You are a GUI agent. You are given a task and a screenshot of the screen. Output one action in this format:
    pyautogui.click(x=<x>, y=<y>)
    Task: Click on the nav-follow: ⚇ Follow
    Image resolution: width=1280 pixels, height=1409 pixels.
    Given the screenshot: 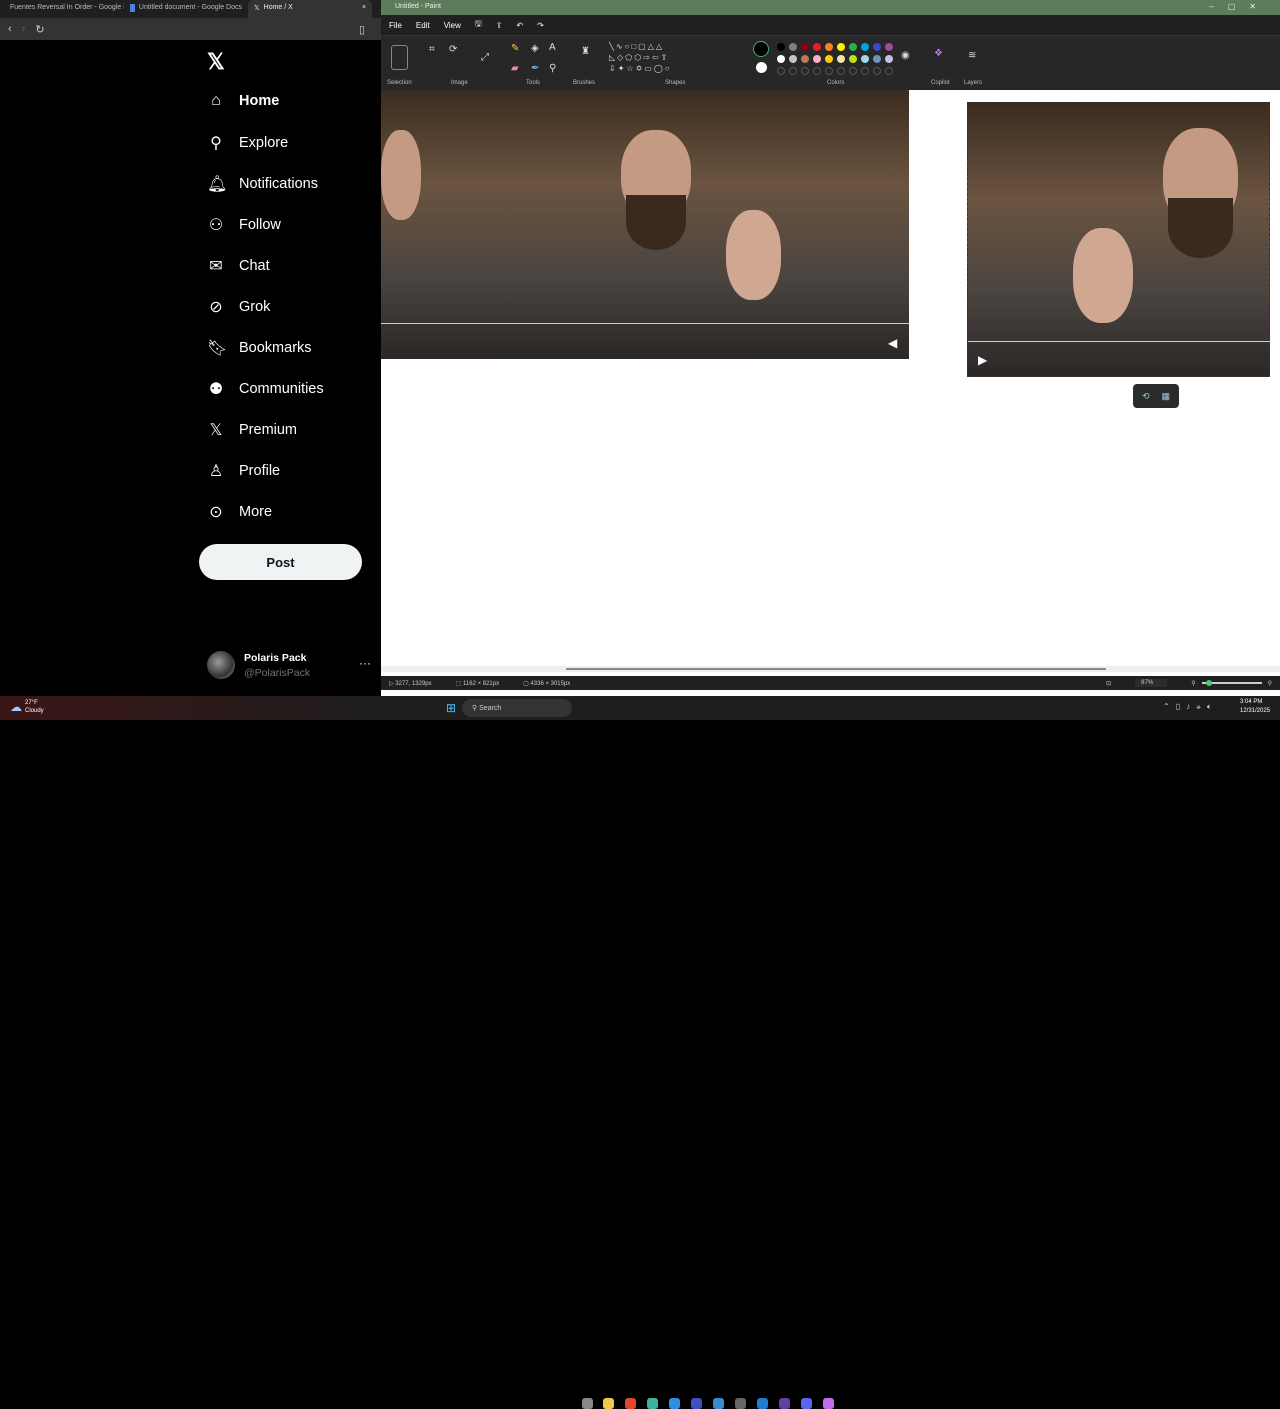 What is the action you would take?
    pyautogui.click(x=244, y=225)
    